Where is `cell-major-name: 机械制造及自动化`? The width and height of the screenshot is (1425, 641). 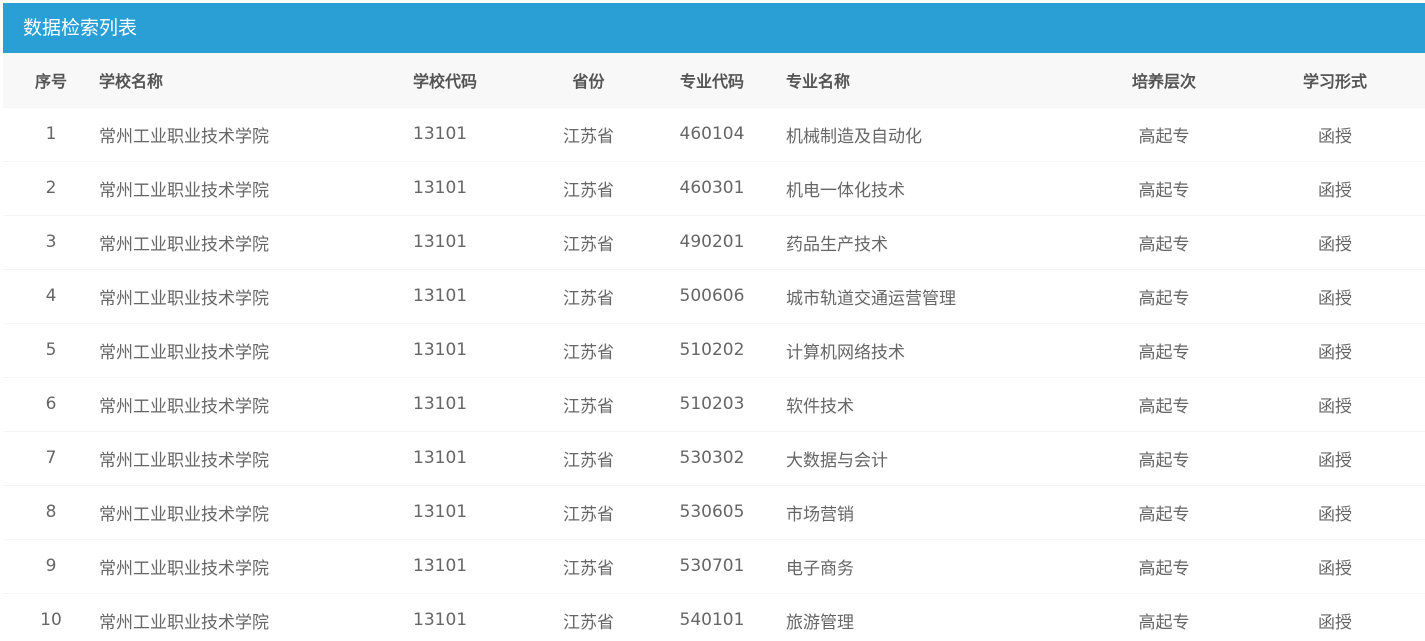
cell-major-name: 机械制造及自动化 is located at coordinates (930, 133).